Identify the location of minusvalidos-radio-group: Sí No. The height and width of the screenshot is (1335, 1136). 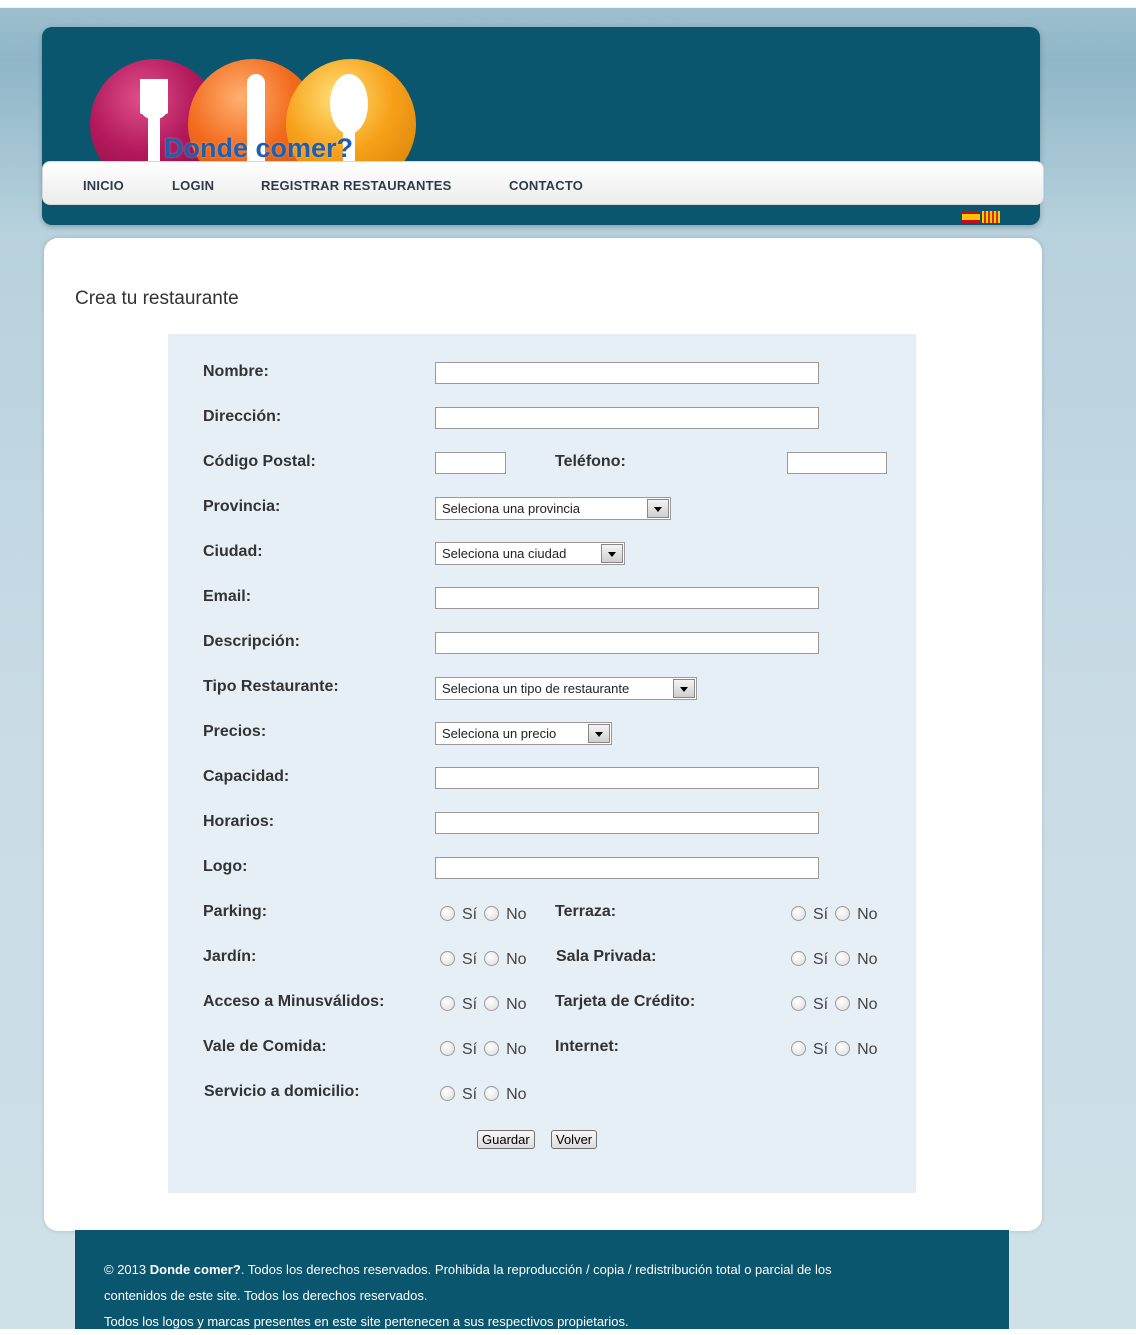
(483, 1005).